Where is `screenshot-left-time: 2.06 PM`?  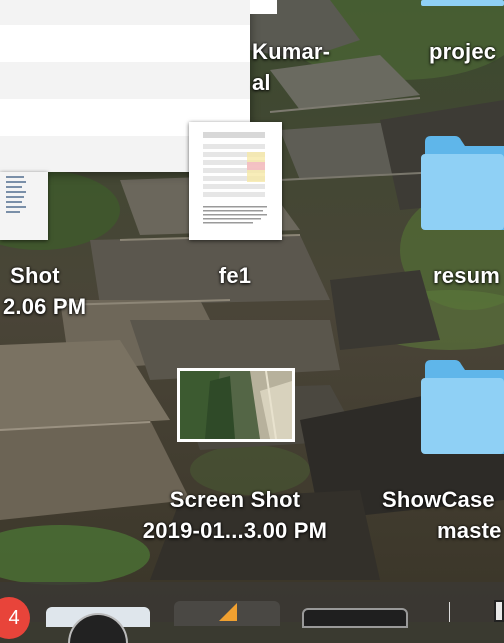
screenshot-left-time: 2.06 PM is located at coordinates (44, 306).